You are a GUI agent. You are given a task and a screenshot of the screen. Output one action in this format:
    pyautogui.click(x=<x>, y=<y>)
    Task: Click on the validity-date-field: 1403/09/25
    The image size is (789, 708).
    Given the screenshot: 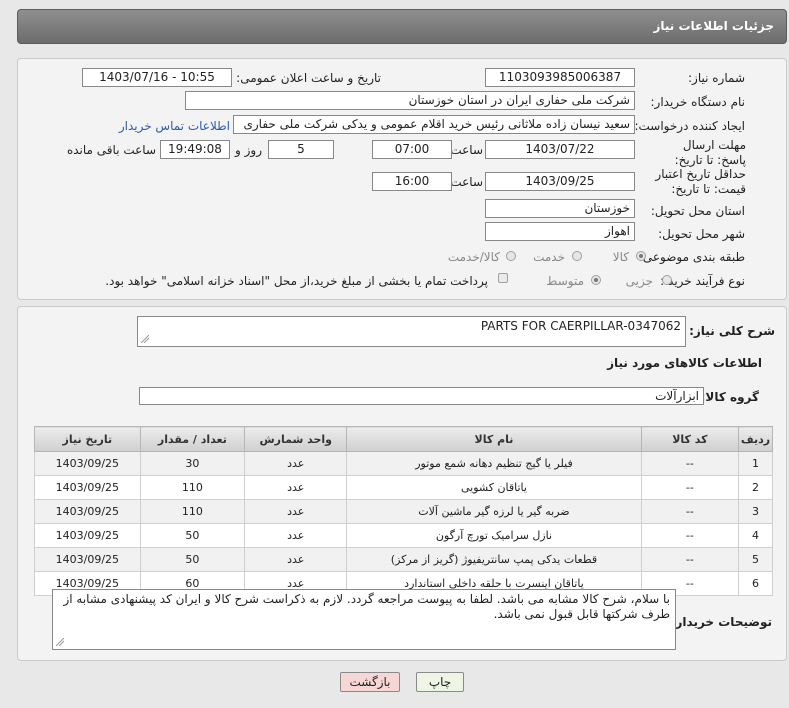 What is the action you would take?
    pyautogui.click(x=560, y=181)
    